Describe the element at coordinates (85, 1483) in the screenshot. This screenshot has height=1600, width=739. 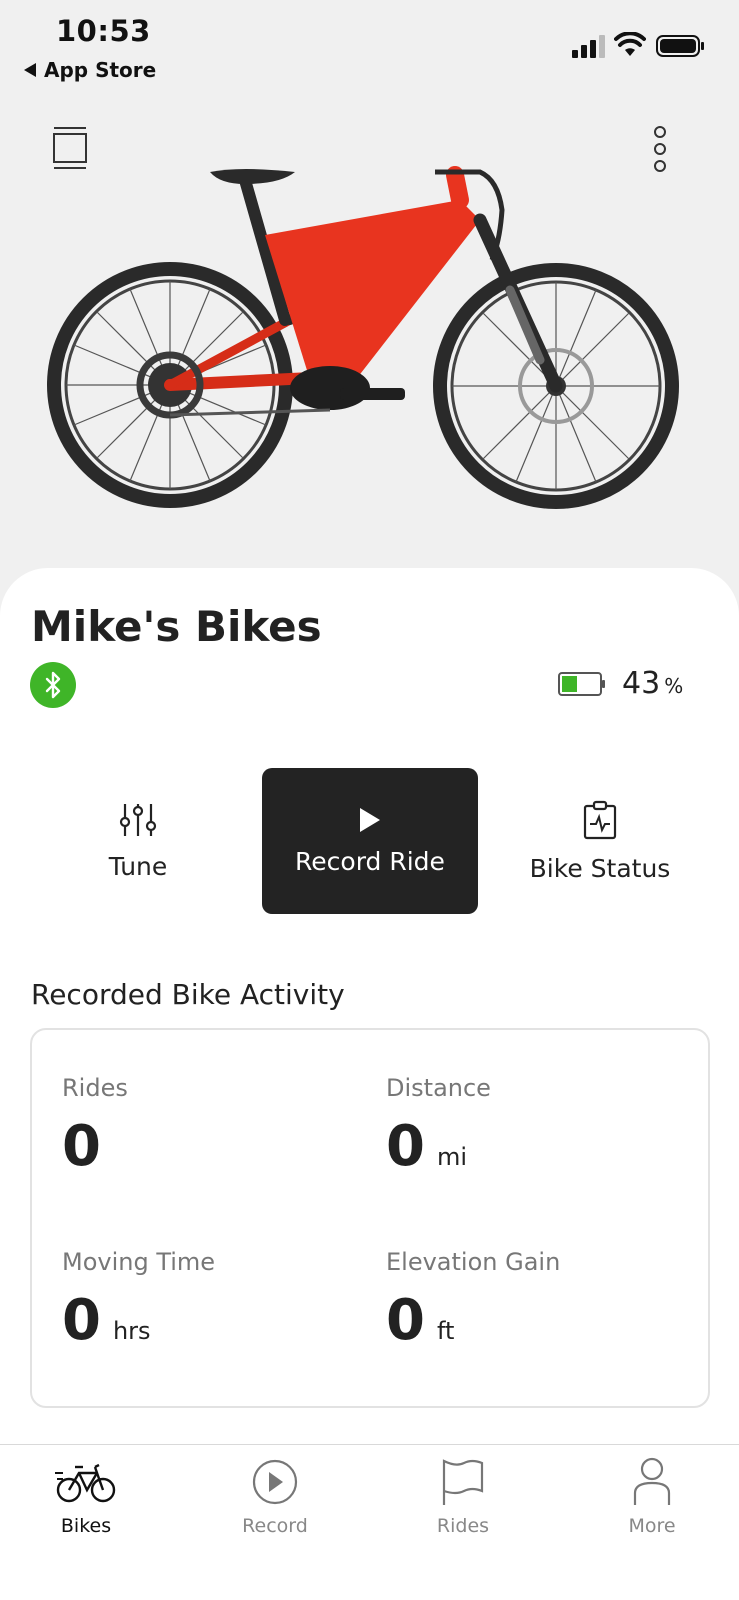
I see `bike-icon` at that location.